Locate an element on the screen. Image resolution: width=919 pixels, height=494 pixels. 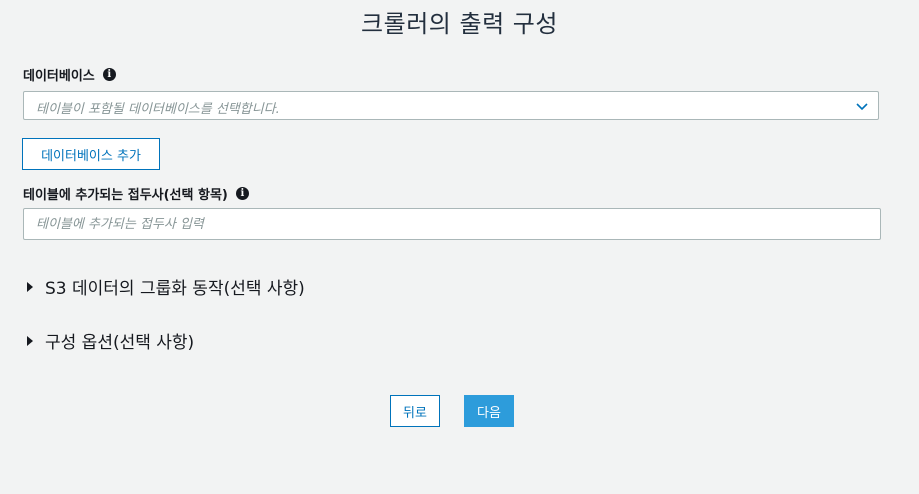
back-button: 뒤로 is located at coordinates (415, 411).